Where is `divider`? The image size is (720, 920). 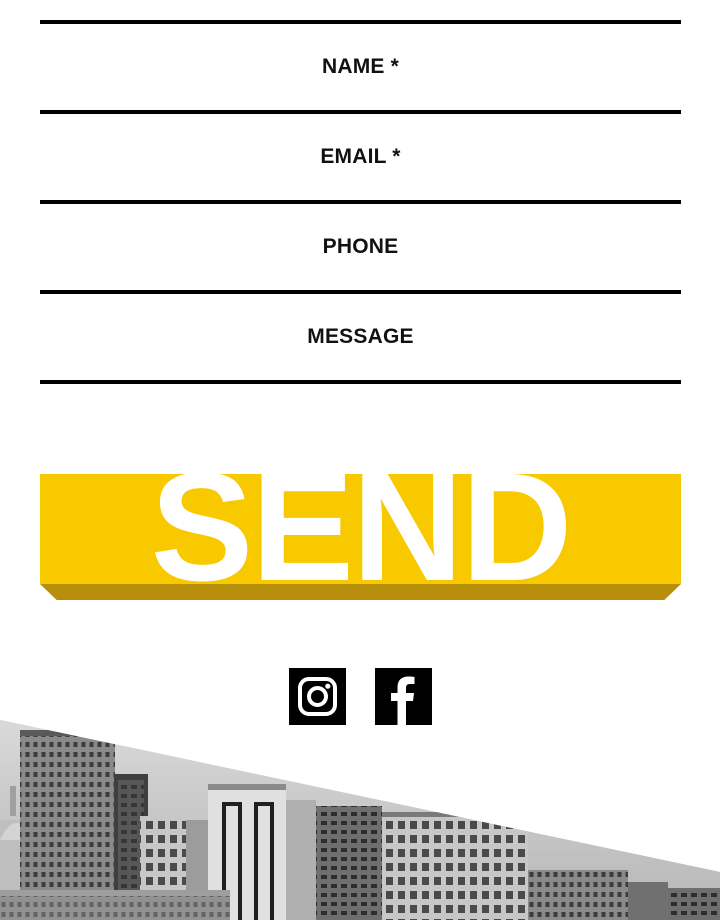 divider is located at coordinates (360, 382).